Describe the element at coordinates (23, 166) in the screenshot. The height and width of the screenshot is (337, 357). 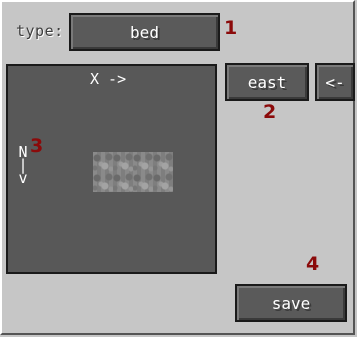
I see `north-axis-indicator: N | v` at that location.